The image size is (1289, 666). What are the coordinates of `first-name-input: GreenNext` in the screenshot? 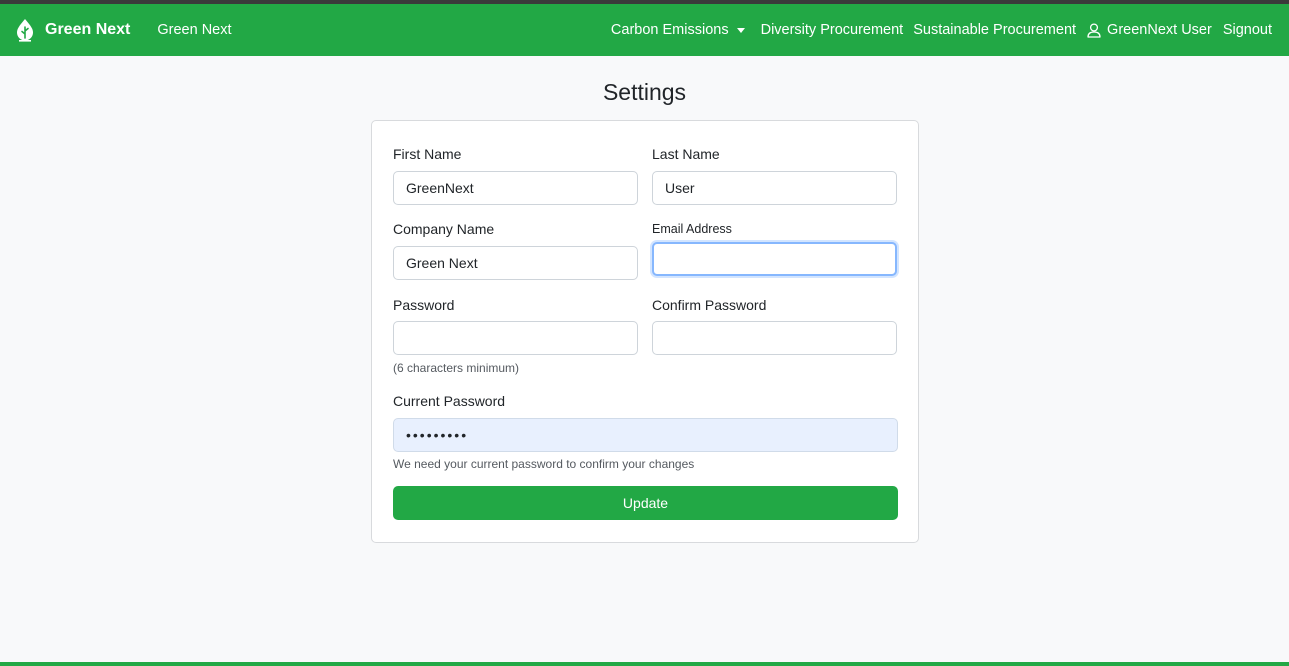 It's located at (515, 188).